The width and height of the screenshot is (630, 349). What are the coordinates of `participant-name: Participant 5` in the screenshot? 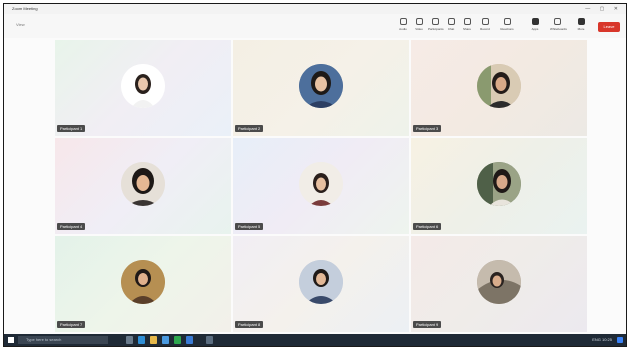 It's located at (249, 226).